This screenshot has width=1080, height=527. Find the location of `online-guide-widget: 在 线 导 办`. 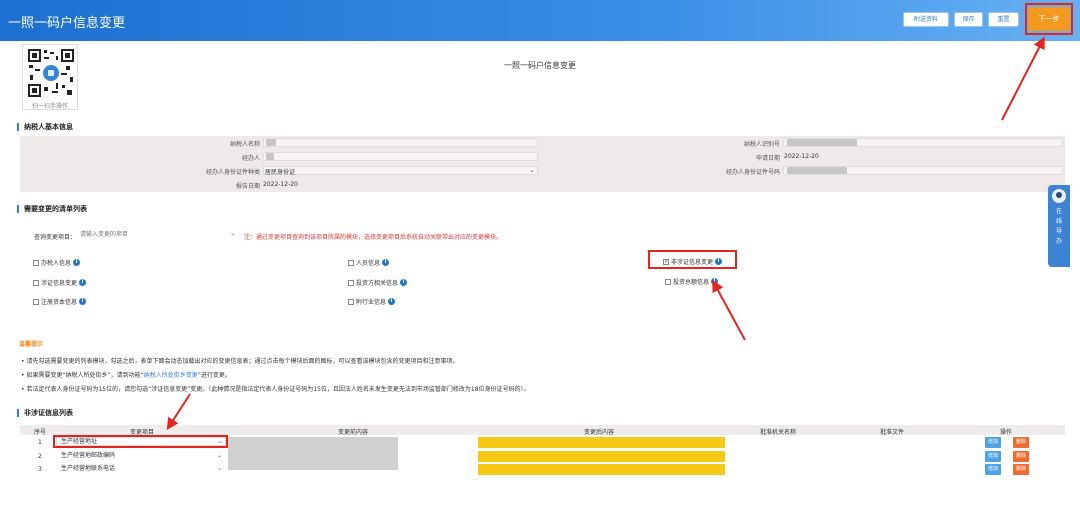

online-guide-widget: 在 线 导 办 is located at coordinates (1059, 226).